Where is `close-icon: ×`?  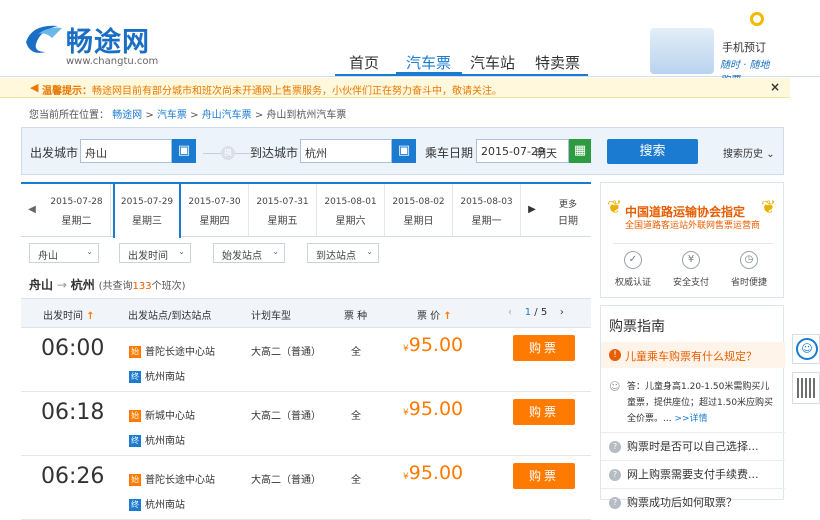 close-icon: × is located at coordinates (775, 87).